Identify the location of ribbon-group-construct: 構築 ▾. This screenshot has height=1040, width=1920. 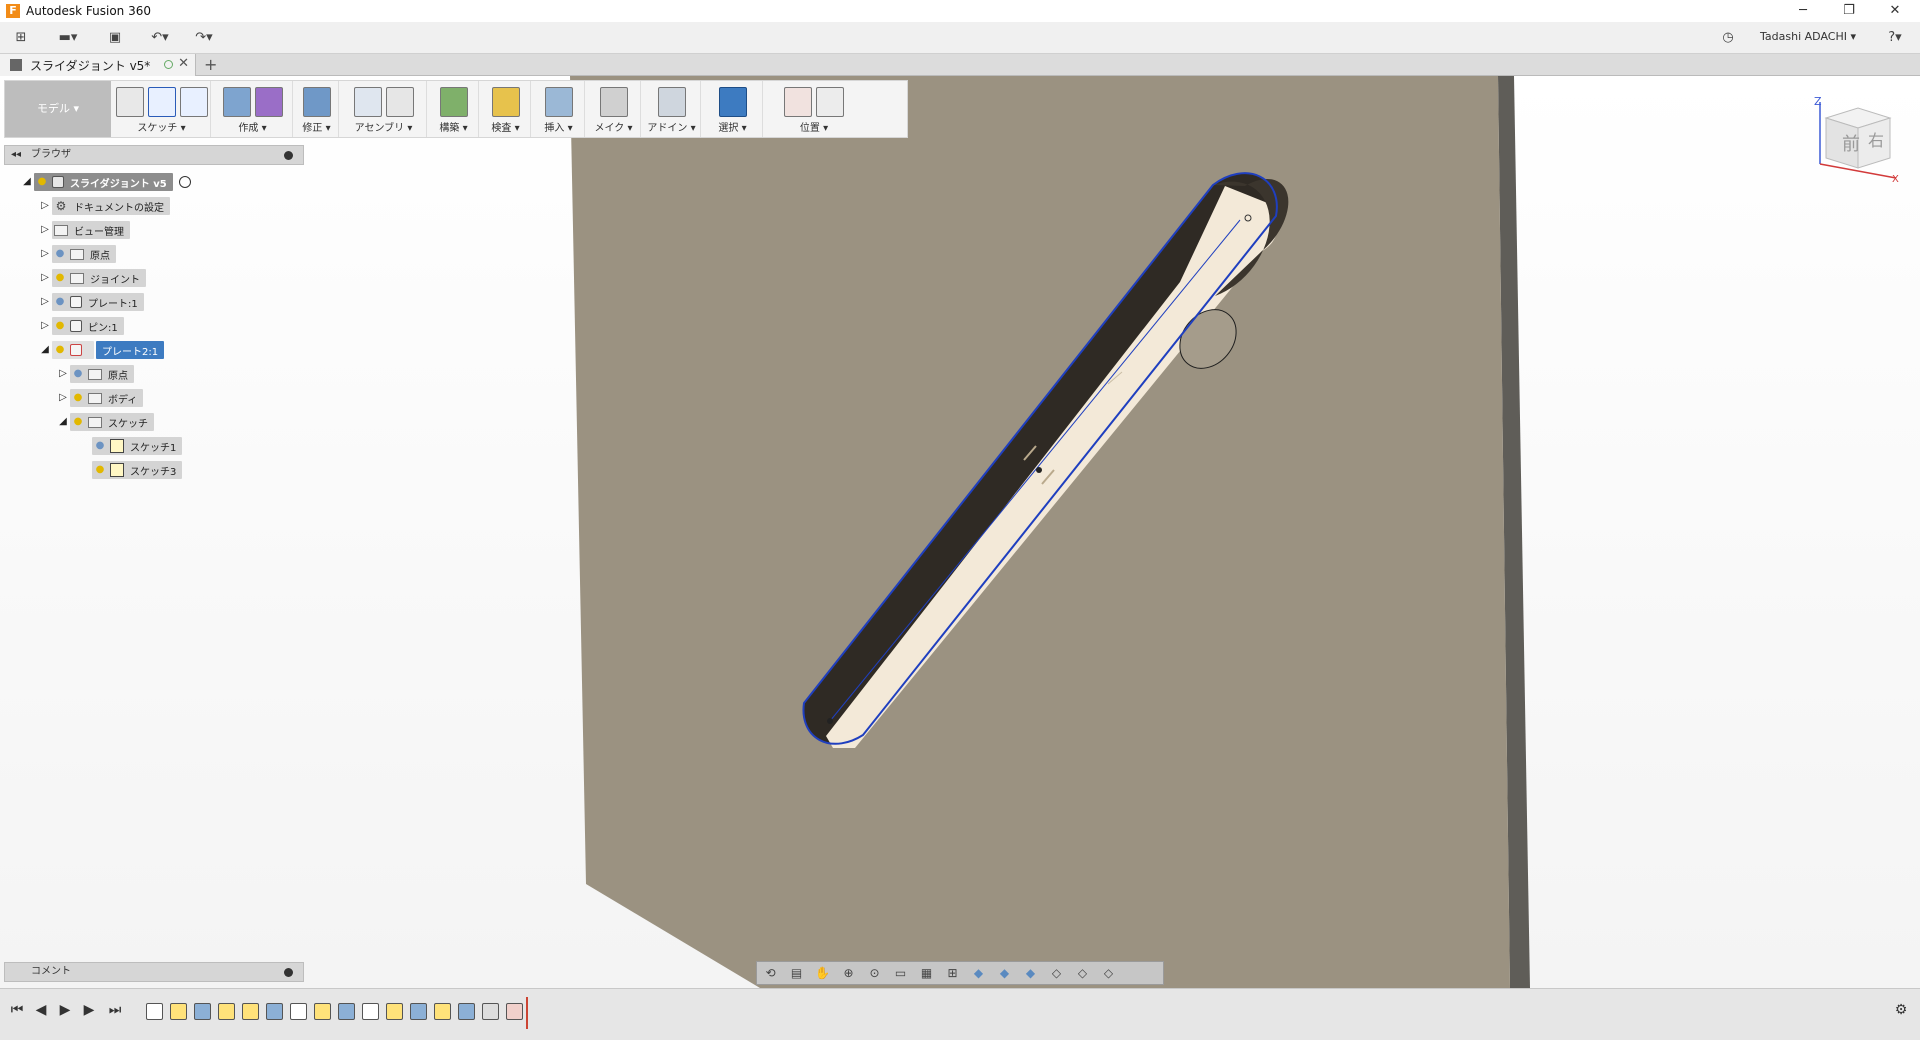
(454, 109).